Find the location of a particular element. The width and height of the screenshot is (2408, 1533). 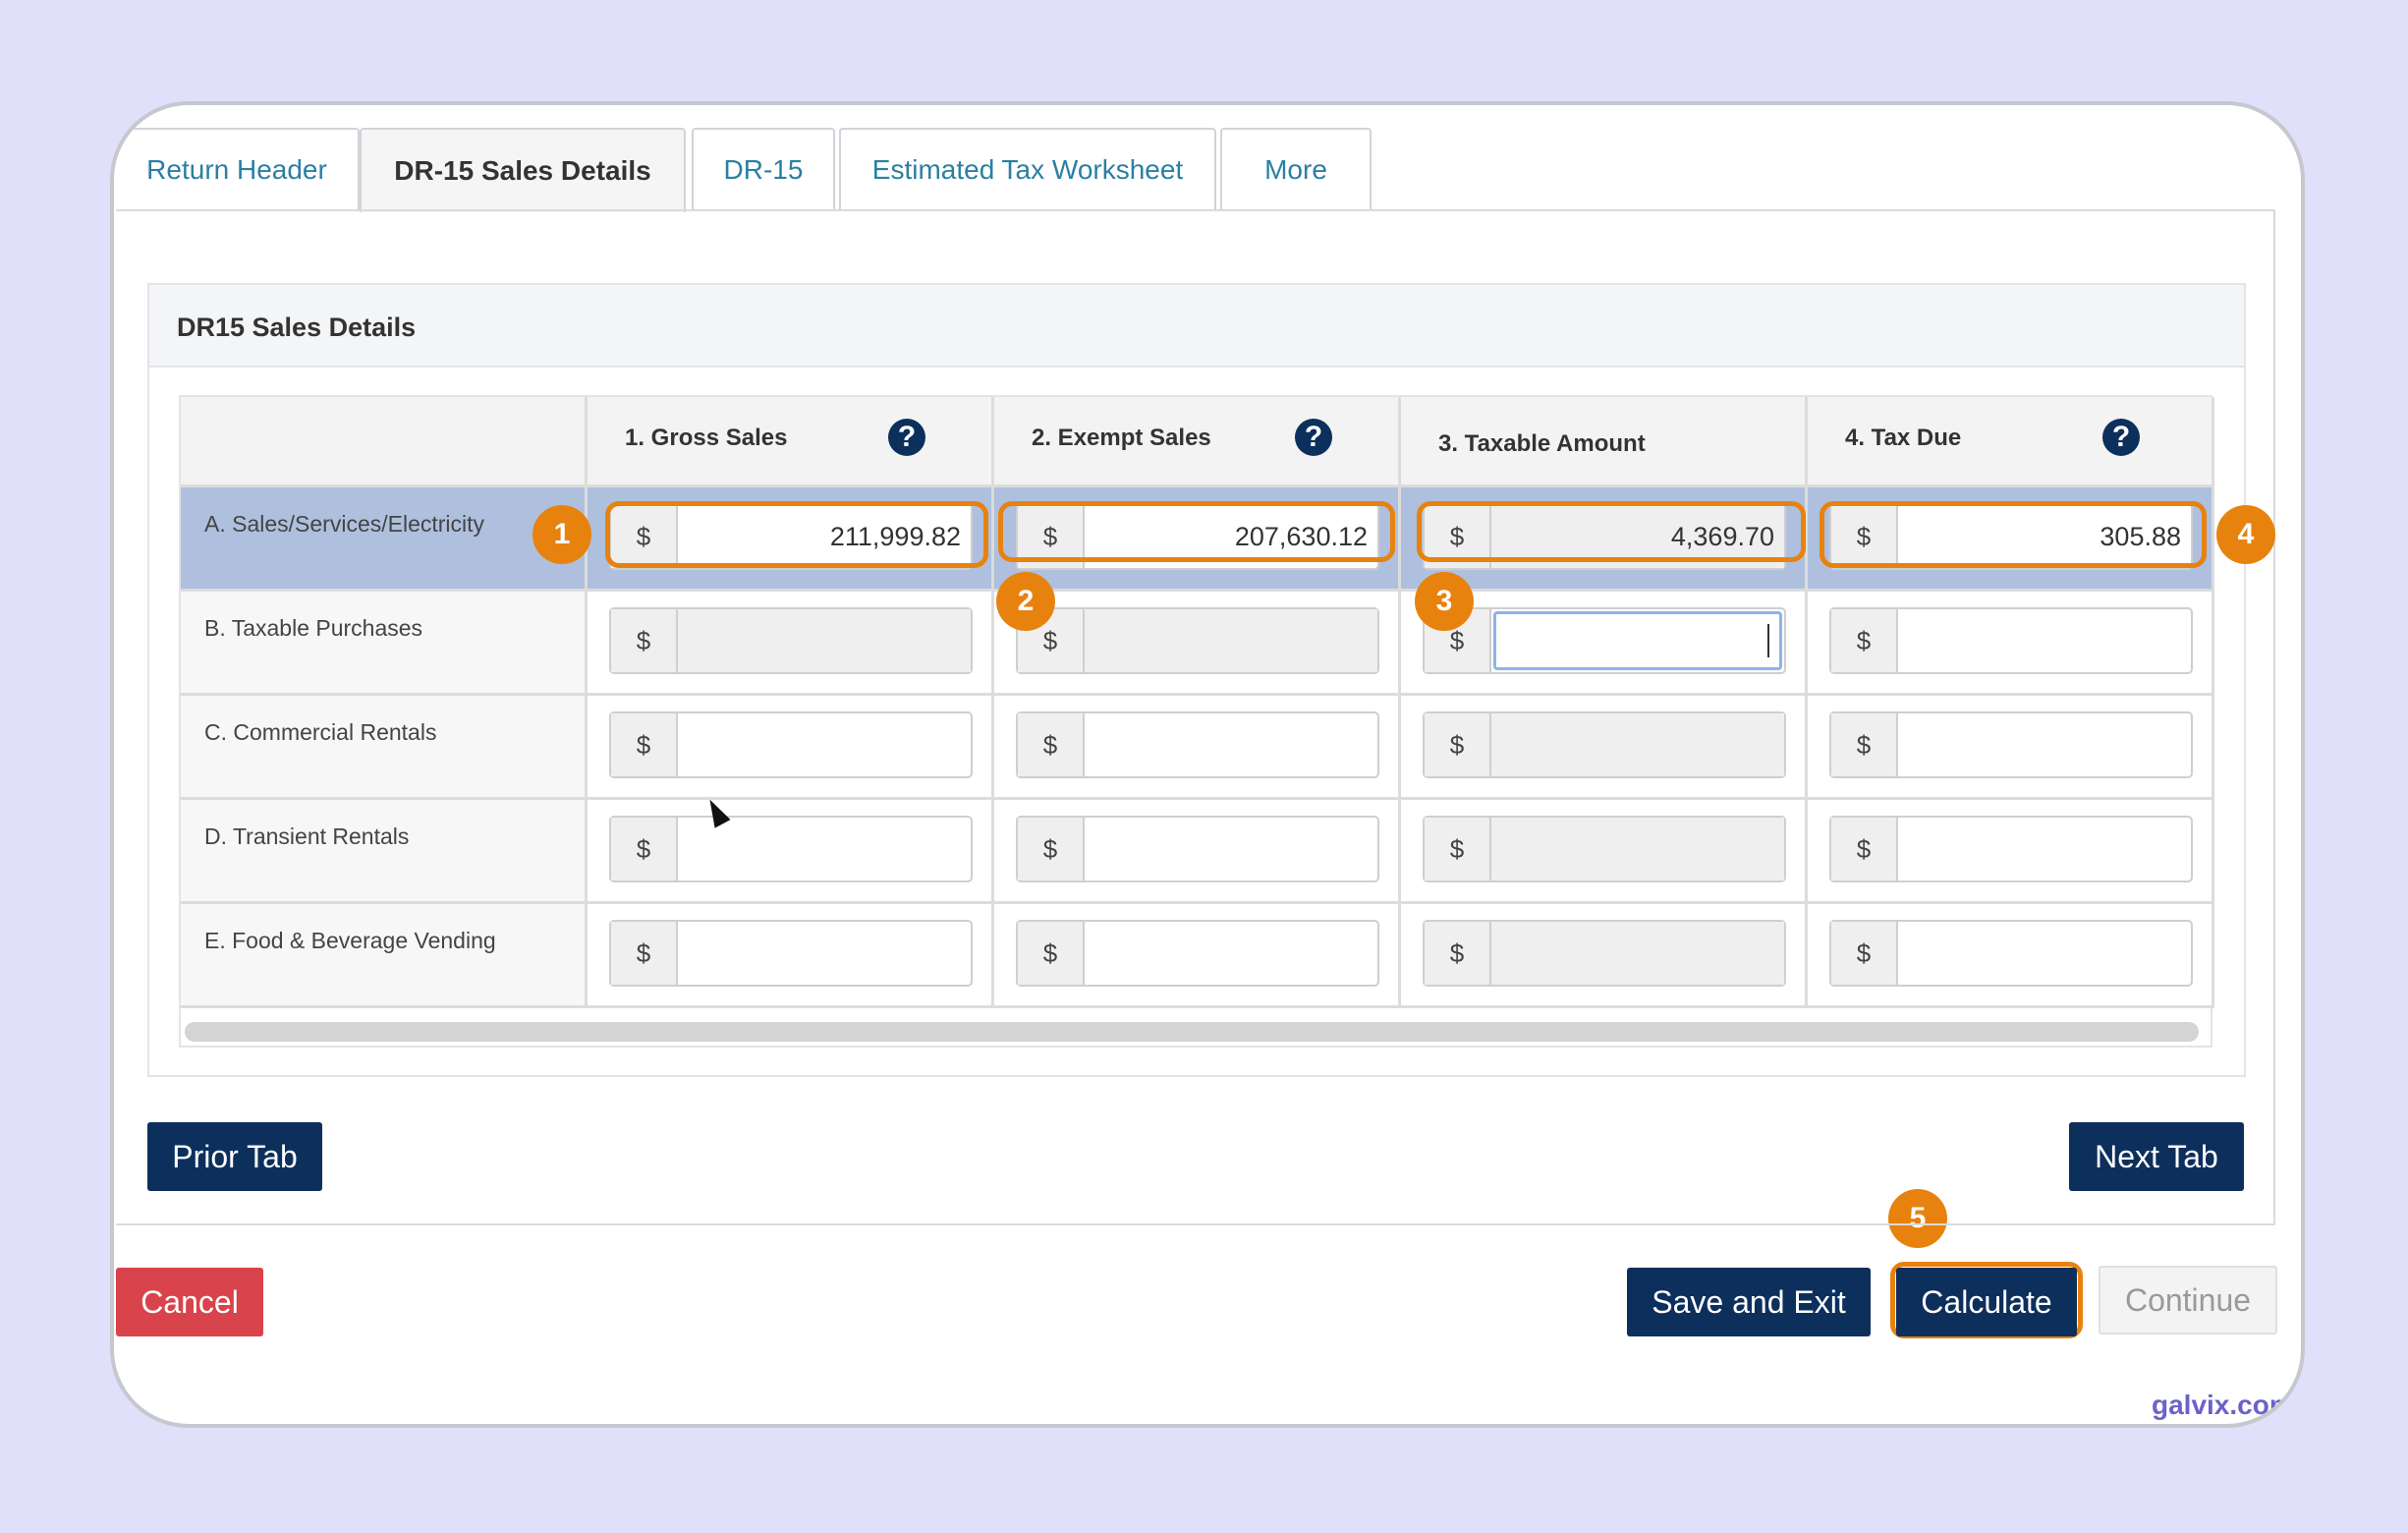

exempt-sales-input-c: $ is located at coordinates (1197, 744).